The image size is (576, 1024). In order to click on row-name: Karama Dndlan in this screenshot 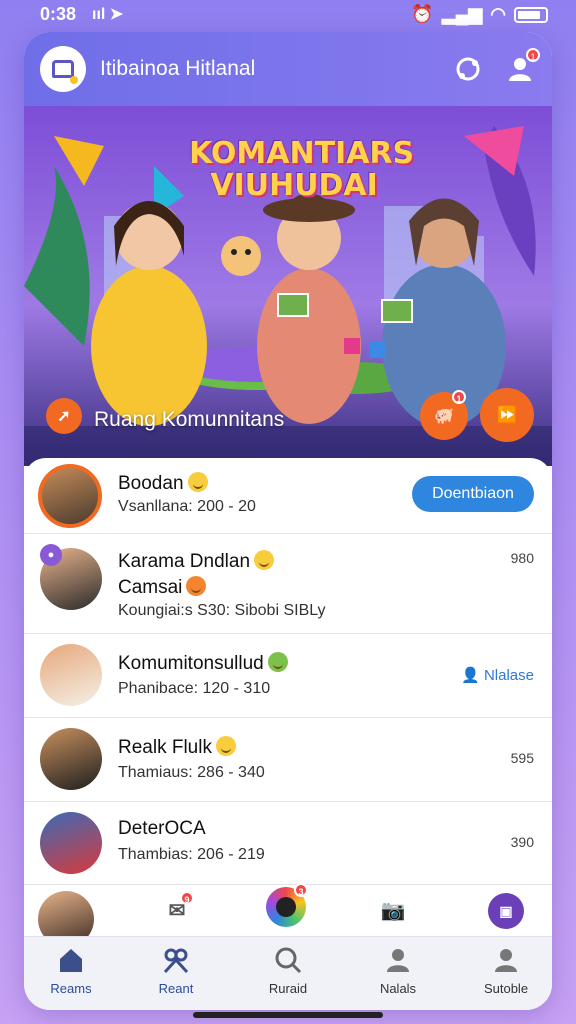, I will do `click(196, 561)`.